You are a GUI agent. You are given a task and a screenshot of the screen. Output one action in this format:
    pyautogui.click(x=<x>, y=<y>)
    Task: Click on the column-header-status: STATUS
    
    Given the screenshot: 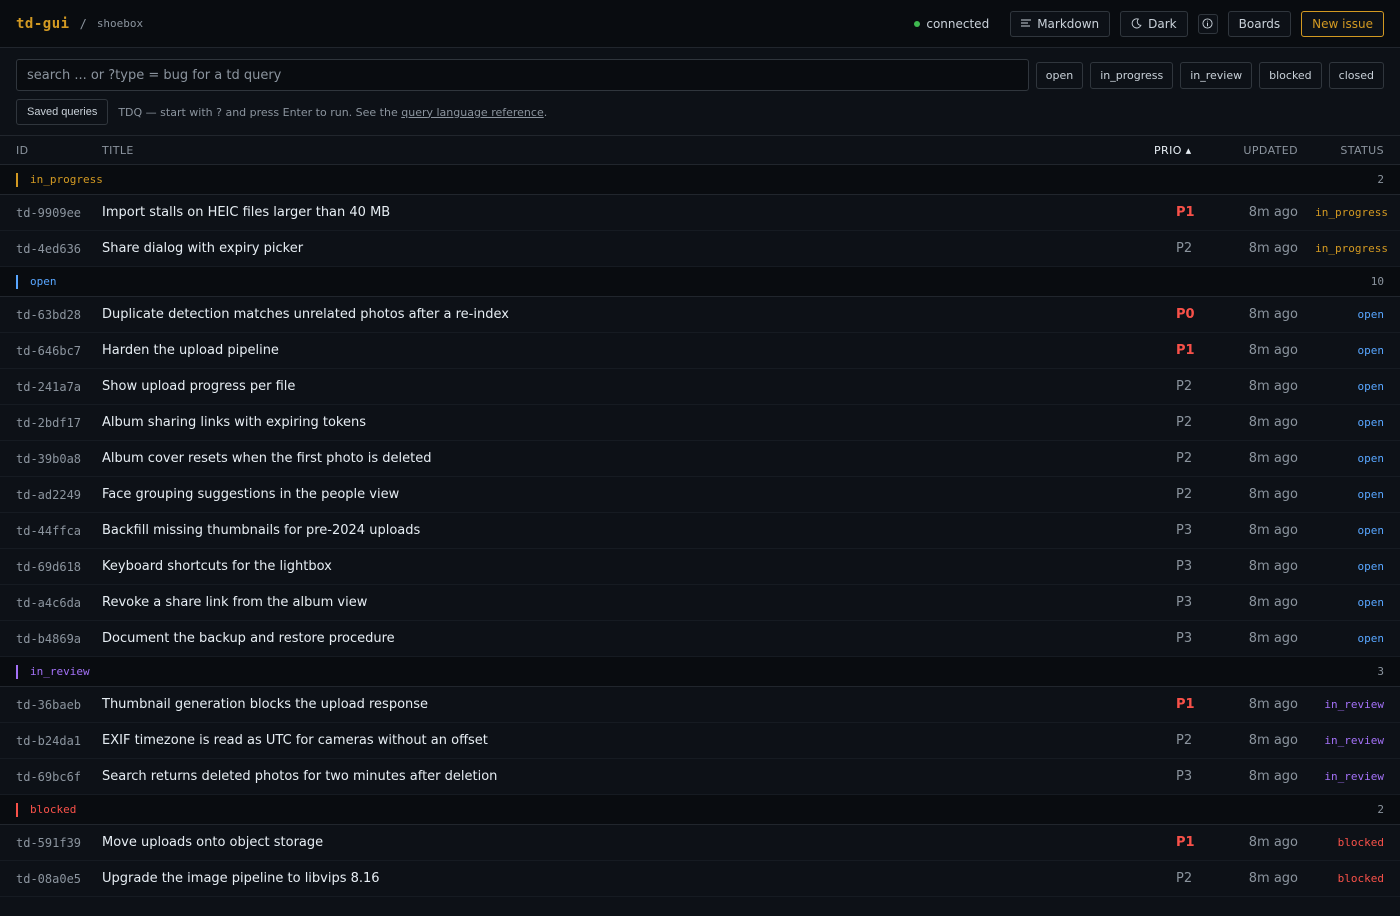 What is the action you would take?
    pyautogui.click(x=1354, y=150)
    